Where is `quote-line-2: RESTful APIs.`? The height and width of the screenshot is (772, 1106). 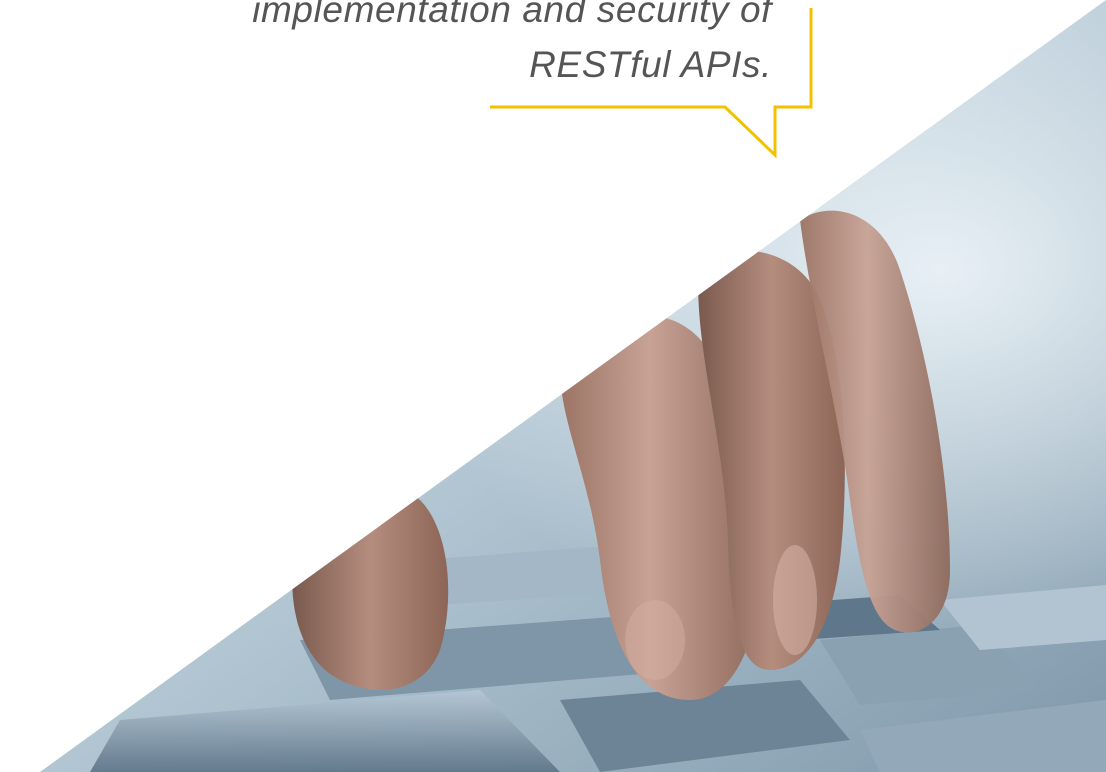
quote-line-2: RESTful APIs. is located at coordinates (650, 64).